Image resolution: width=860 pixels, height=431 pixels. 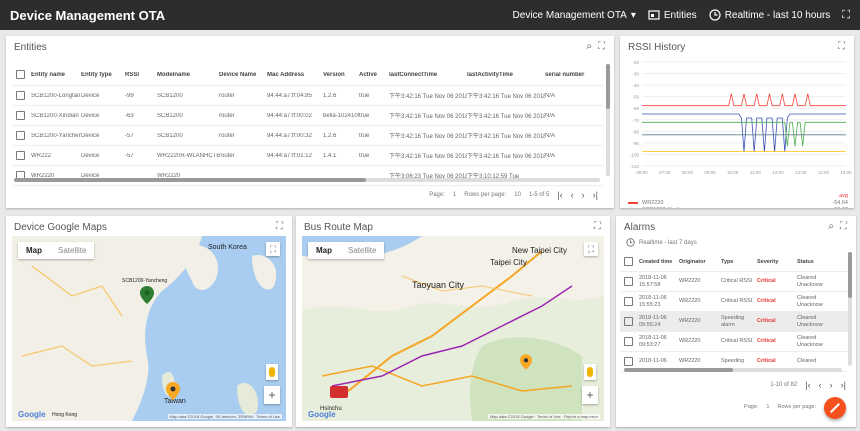 I want to click on column-header: RSSI, so click(x=141, y=75).